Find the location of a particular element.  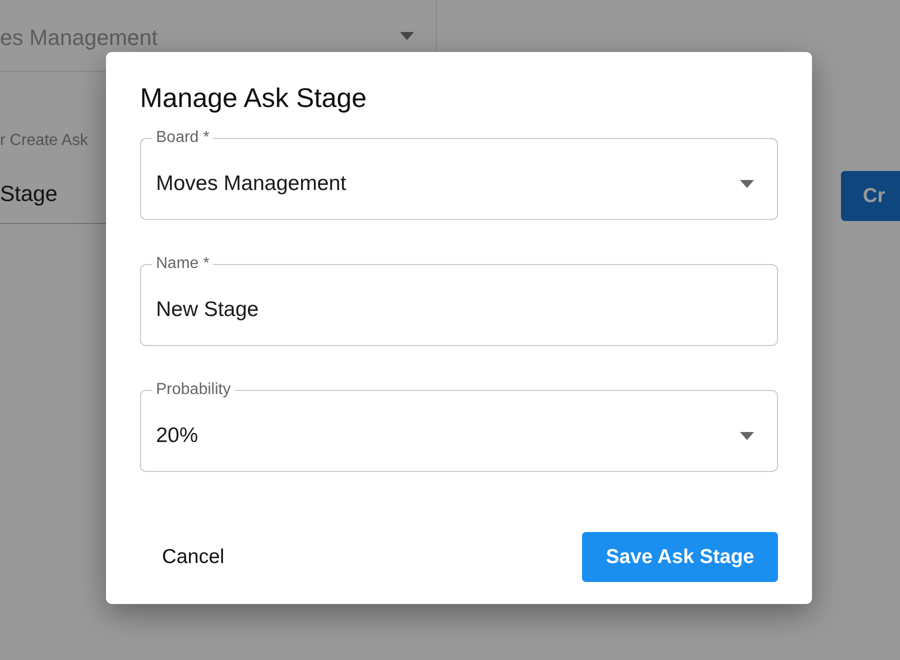

dialog-title: Manage Ask Stage is located at coordinates (254, 98).